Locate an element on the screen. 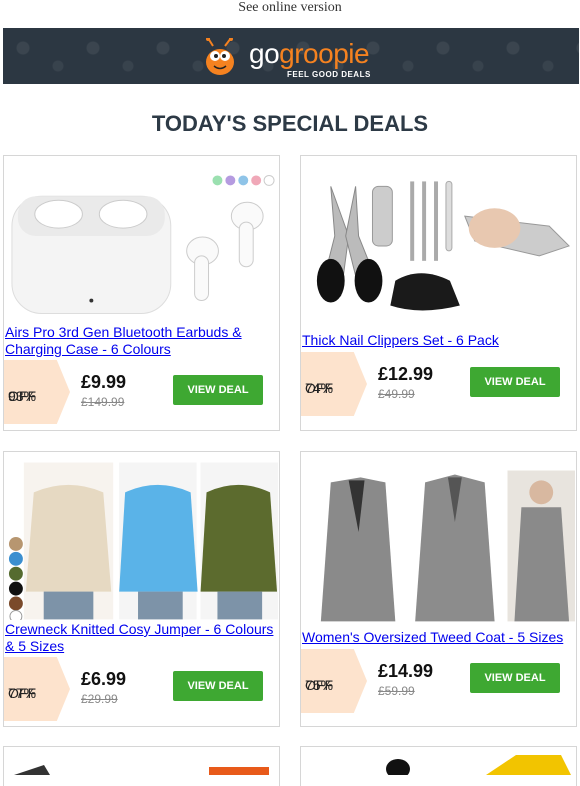 The height and width of the screenshot is (786, 580). brand-banner: gogroopie FEEL GOOD DEALS is located at coordinates (291, 56).